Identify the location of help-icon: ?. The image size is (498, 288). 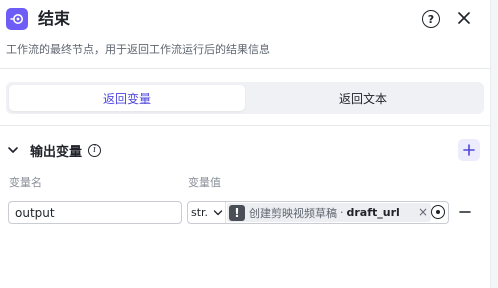
(431, 19).